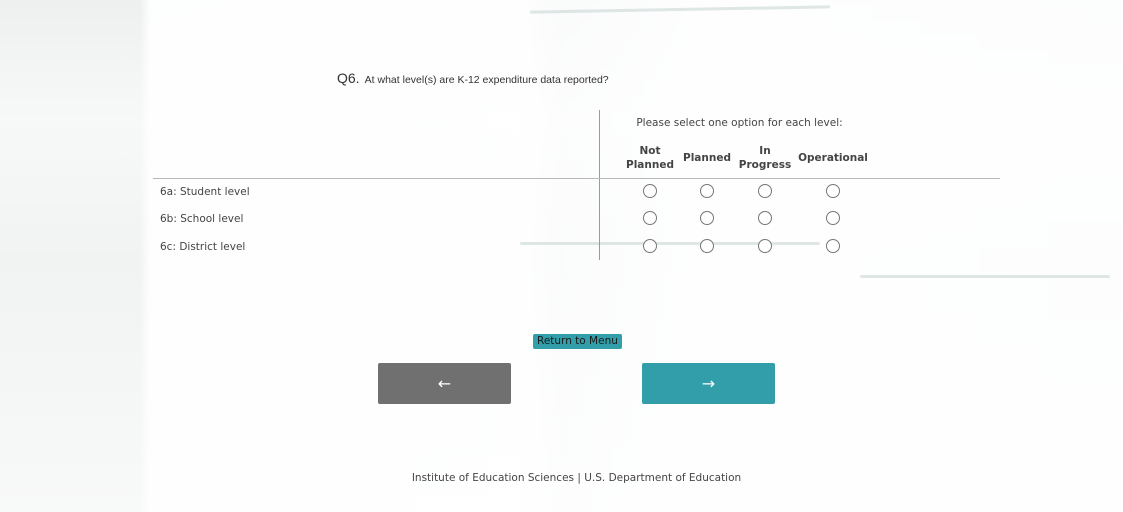 Image resolution: width=1123 pixels, height=512 pixels. Describe the element at coordinates (765, 218) in the screenshot. I see `radio-6b-in-progress` at that location.